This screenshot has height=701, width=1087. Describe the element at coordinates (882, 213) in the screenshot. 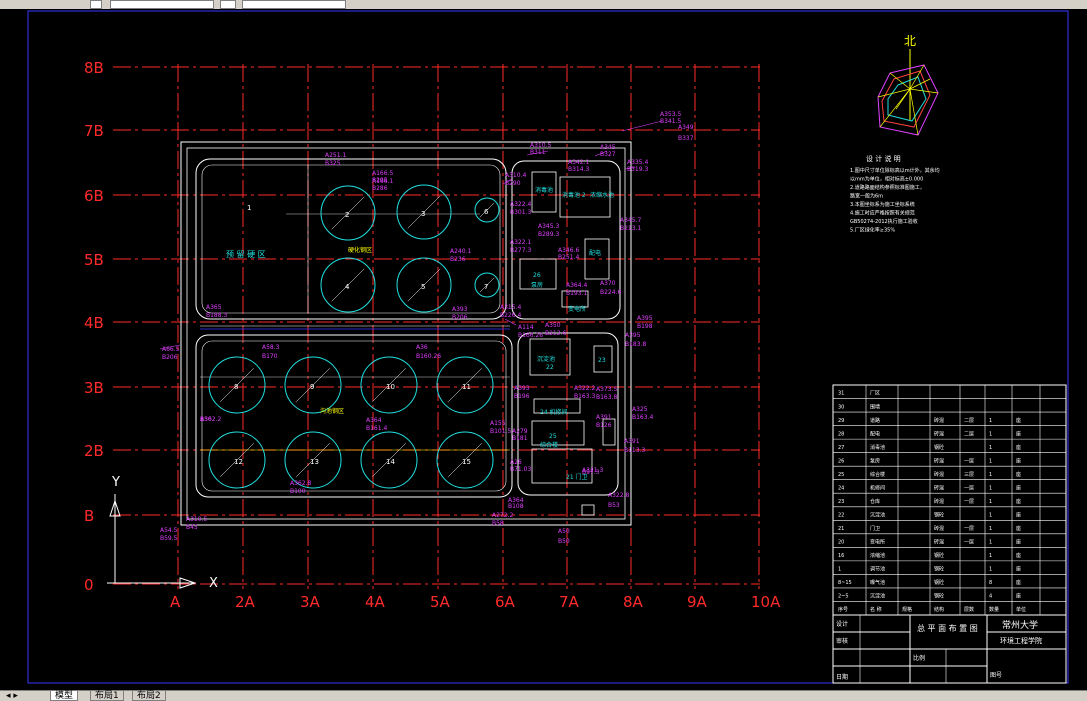

I see `note-line: 4.施工时应严格按照有关规范` at that location.